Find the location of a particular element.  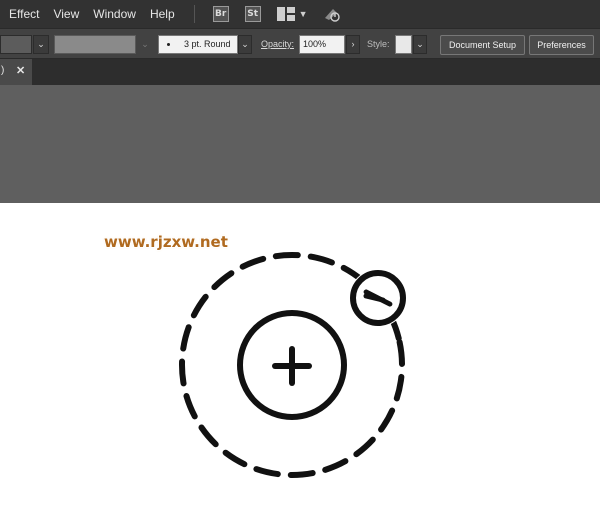

bridge-icon: Br is located at coordinates (220, 14).